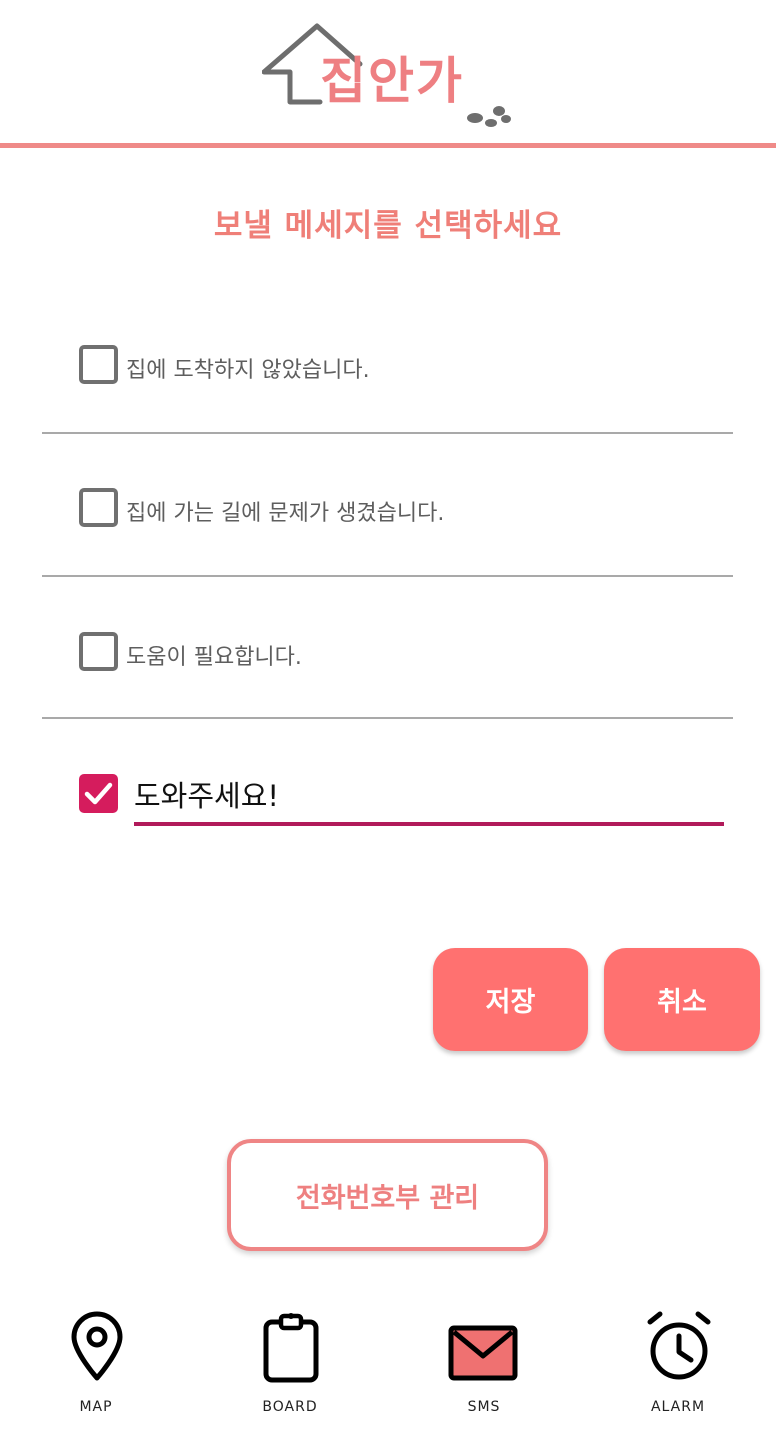 This screenshot has height=1437, width=776. I want to click on nav-item-alarm: ALARM, so click(678, 1365).